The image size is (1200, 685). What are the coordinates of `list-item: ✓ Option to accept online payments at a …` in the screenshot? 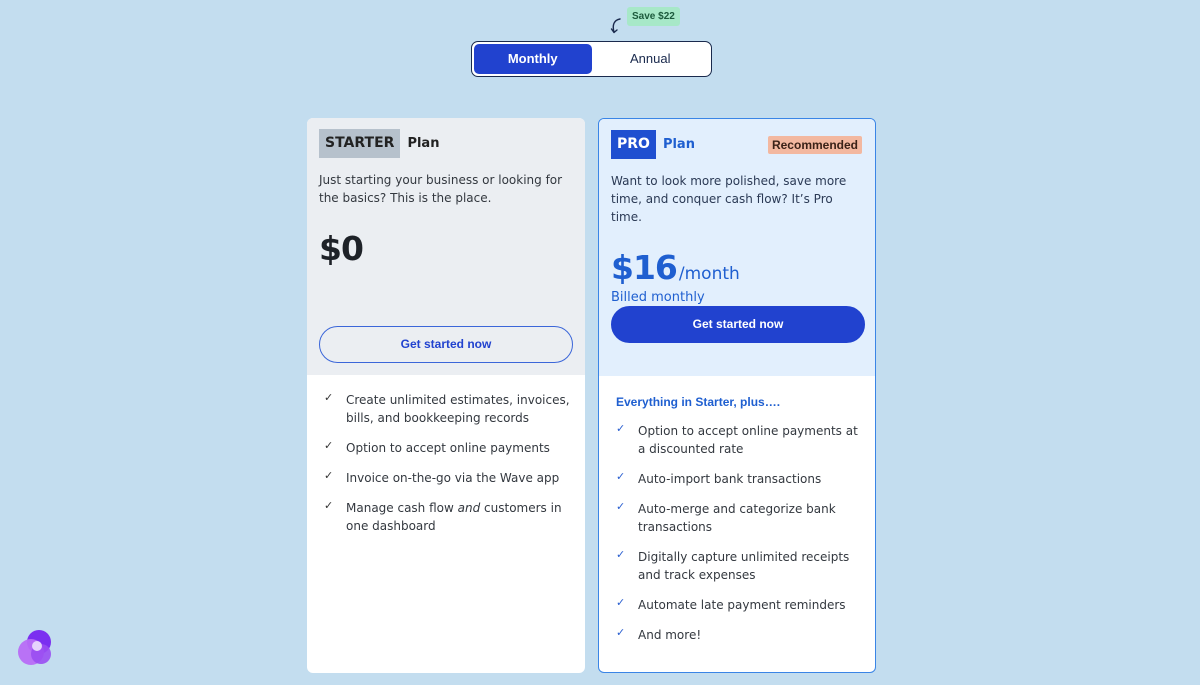 It's located at (738, 440).